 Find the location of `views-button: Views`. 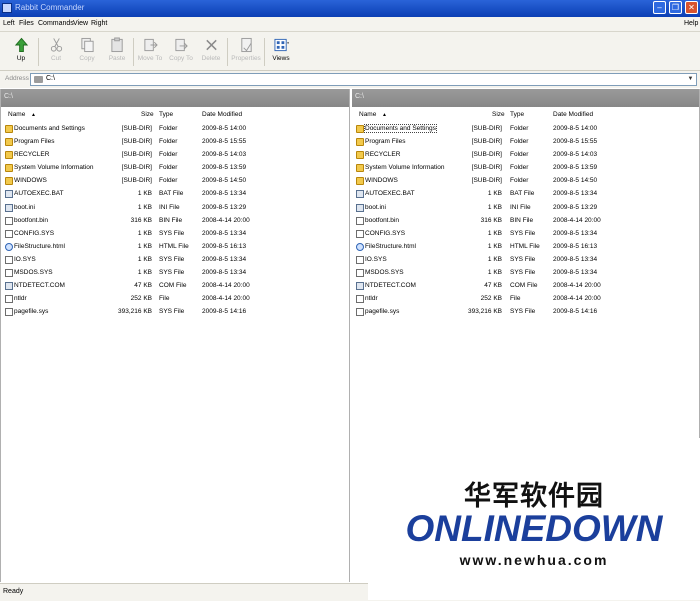

views-button: Views is located at coordinates (281, 52).